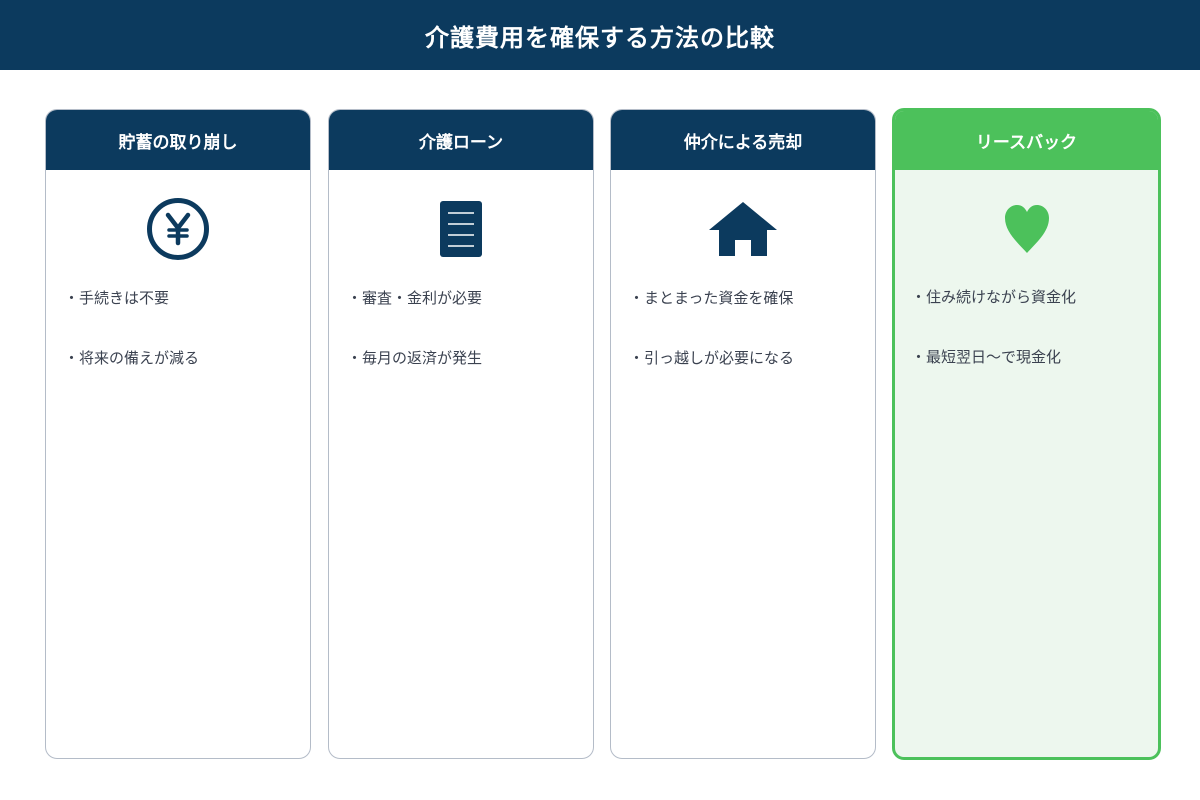 This screenshot has height=800, width=1200. I want to click on house-icon, so click(743, 229).